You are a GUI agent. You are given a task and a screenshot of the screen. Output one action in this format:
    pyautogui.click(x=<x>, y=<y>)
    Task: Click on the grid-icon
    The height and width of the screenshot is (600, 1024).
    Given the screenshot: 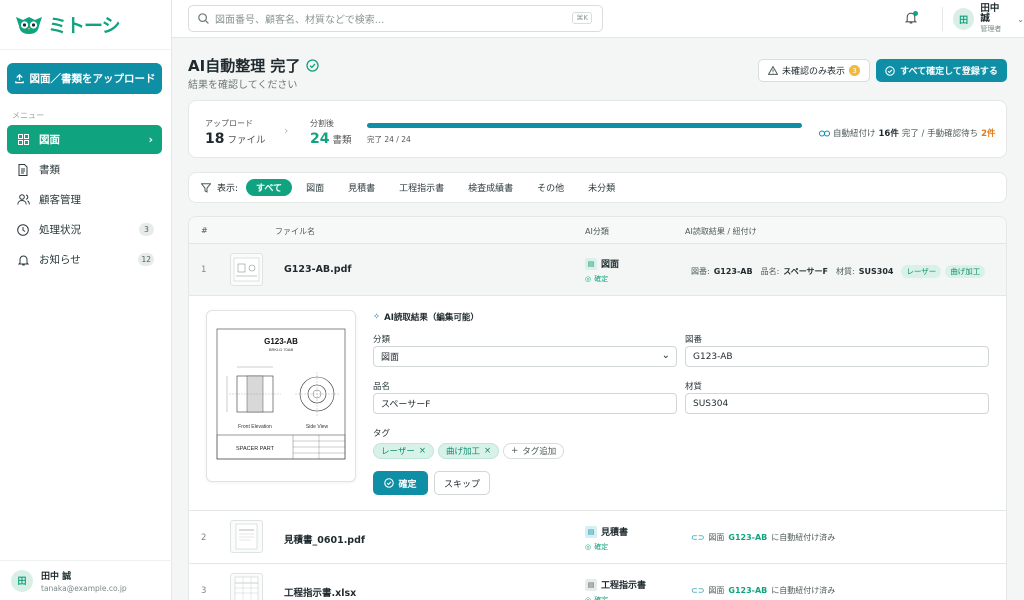 What is the action you would take?
    pyautogui.click(x=23, y=139)
    